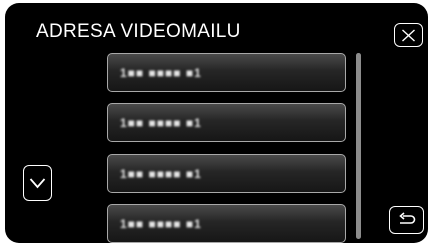 This screenshot has height=250, width=433. I want to click on close-icon, so click(408, 35).